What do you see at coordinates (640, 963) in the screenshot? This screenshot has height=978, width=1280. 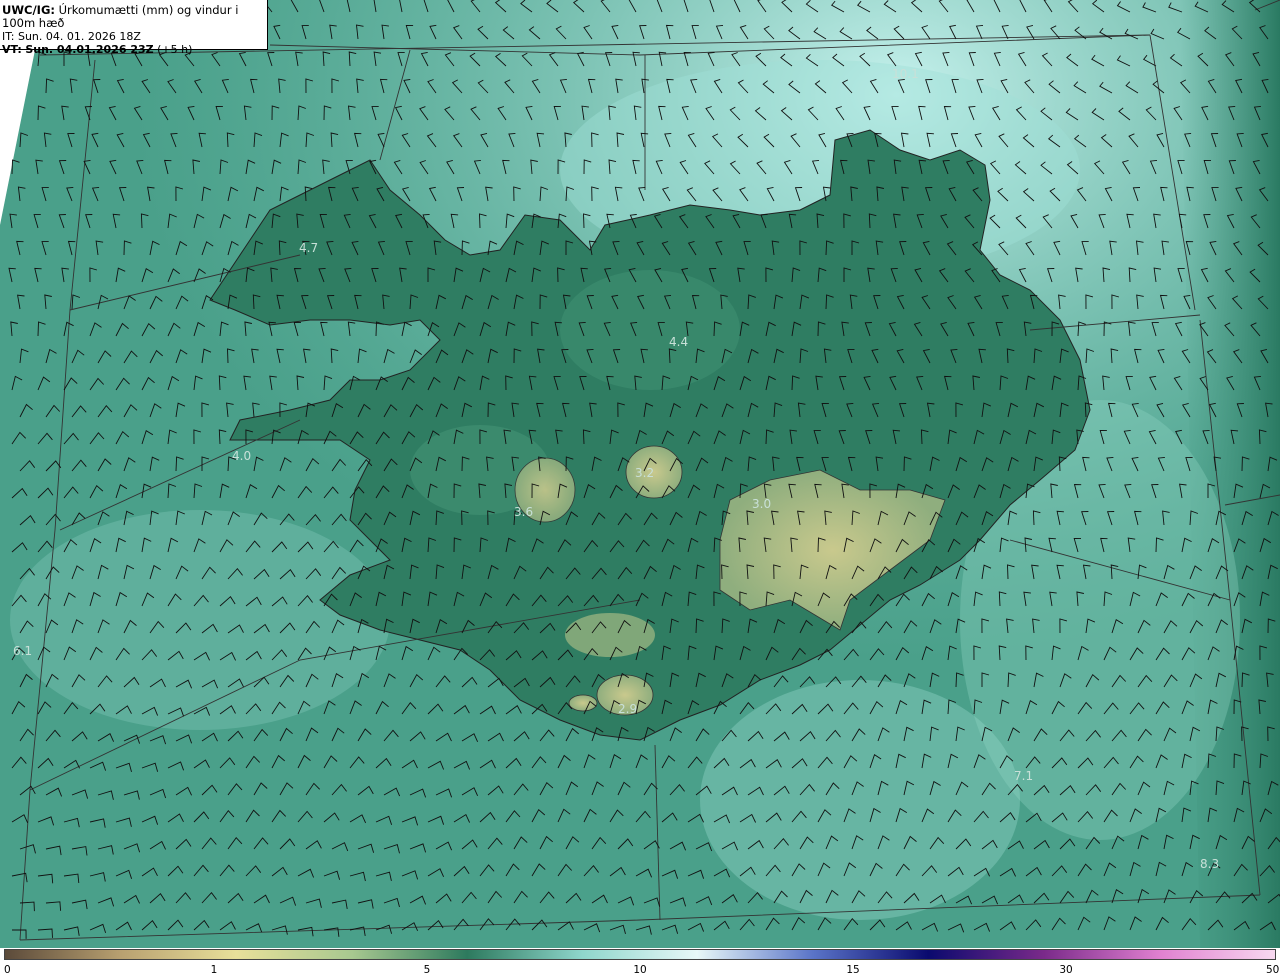 I see `colorbar: 0 1 5 10 15 30 50` at bounding box center [640, 963].